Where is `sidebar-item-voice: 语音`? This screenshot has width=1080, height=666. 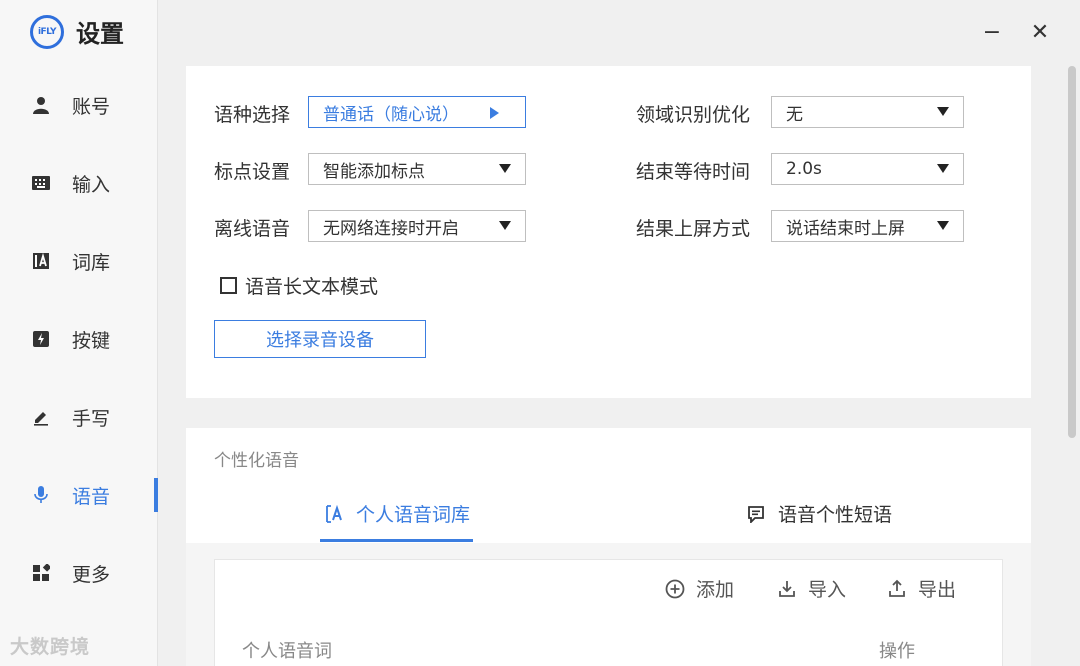
sidebar-item-voice: 语音 is located at coordinates (79, 495).